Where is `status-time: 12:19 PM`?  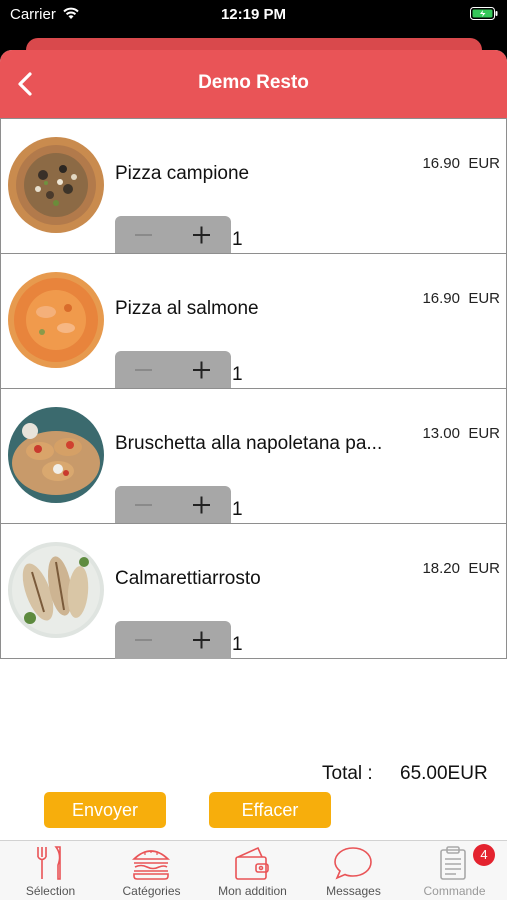 status-time: 12:19 PM is located at coordinates (253, 14).